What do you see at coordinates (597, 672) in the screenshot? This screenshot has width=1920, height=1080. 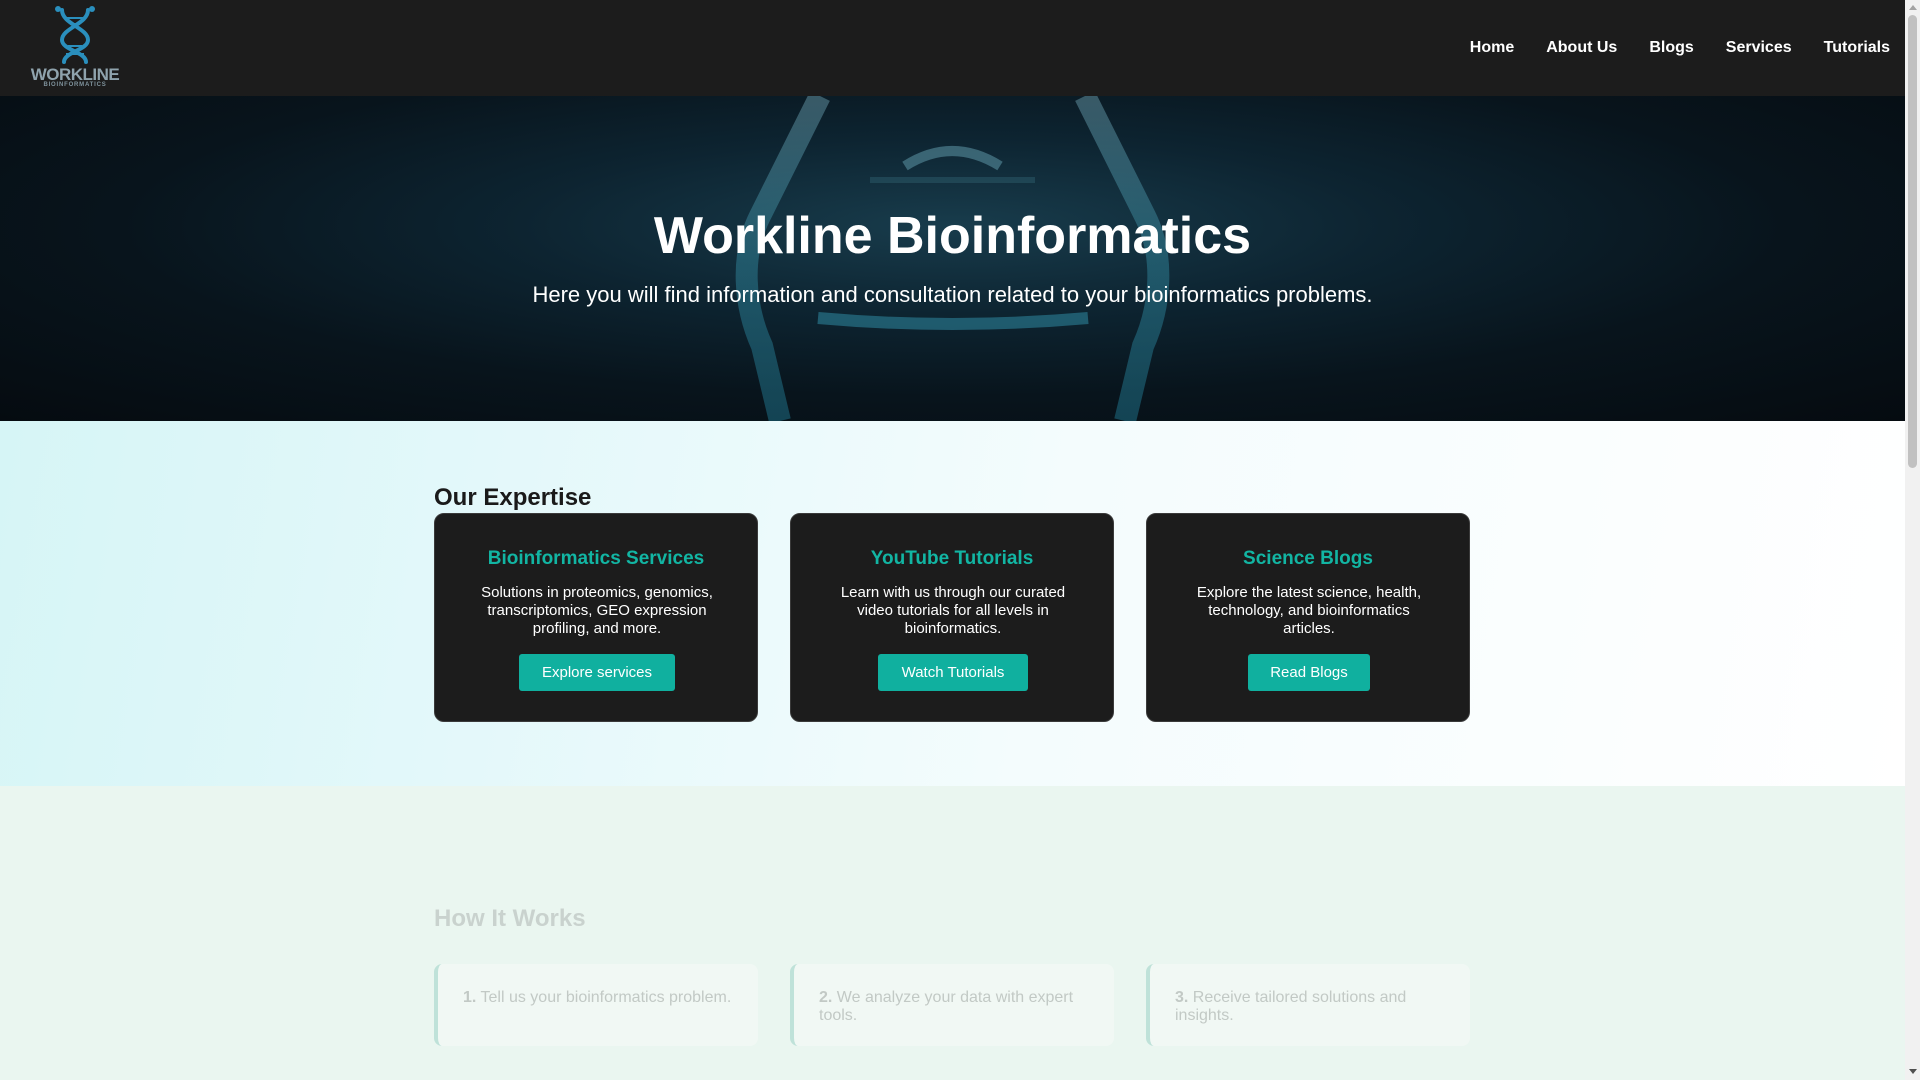 I see `explore-services-button: Explore services` at bounding box center [597, 672].